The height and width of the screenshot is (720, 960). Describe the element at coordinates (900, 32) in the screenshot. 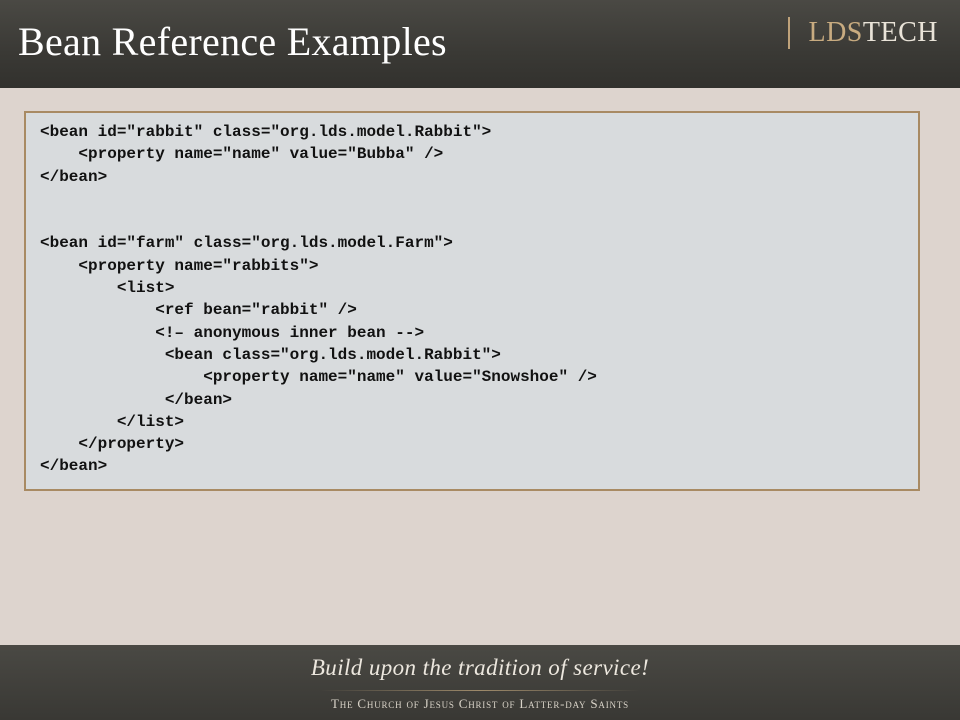

I see `logo-tech-text: TECH` at that location.